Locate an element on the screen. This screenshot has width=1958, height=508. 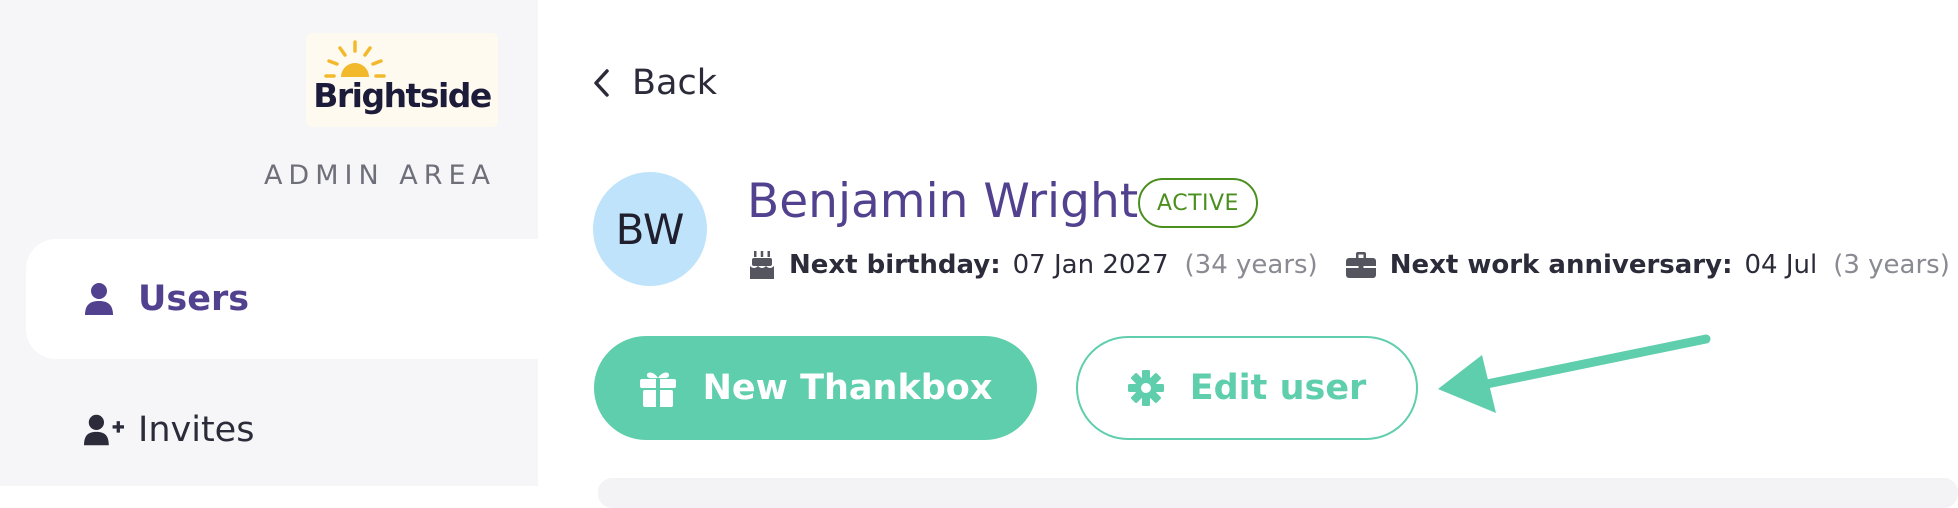
edit-user-label: Edit user is located at coordinates (1278, 388).